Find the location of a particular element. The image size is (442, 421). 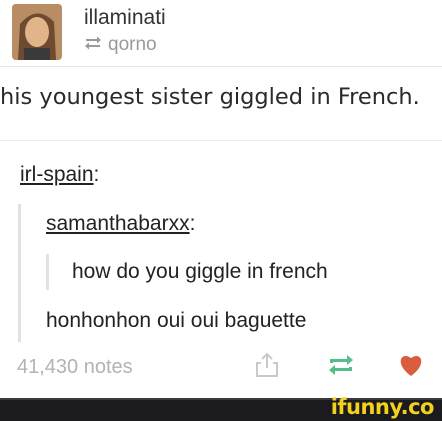

heart-icon is located at coordinates (411, 367).